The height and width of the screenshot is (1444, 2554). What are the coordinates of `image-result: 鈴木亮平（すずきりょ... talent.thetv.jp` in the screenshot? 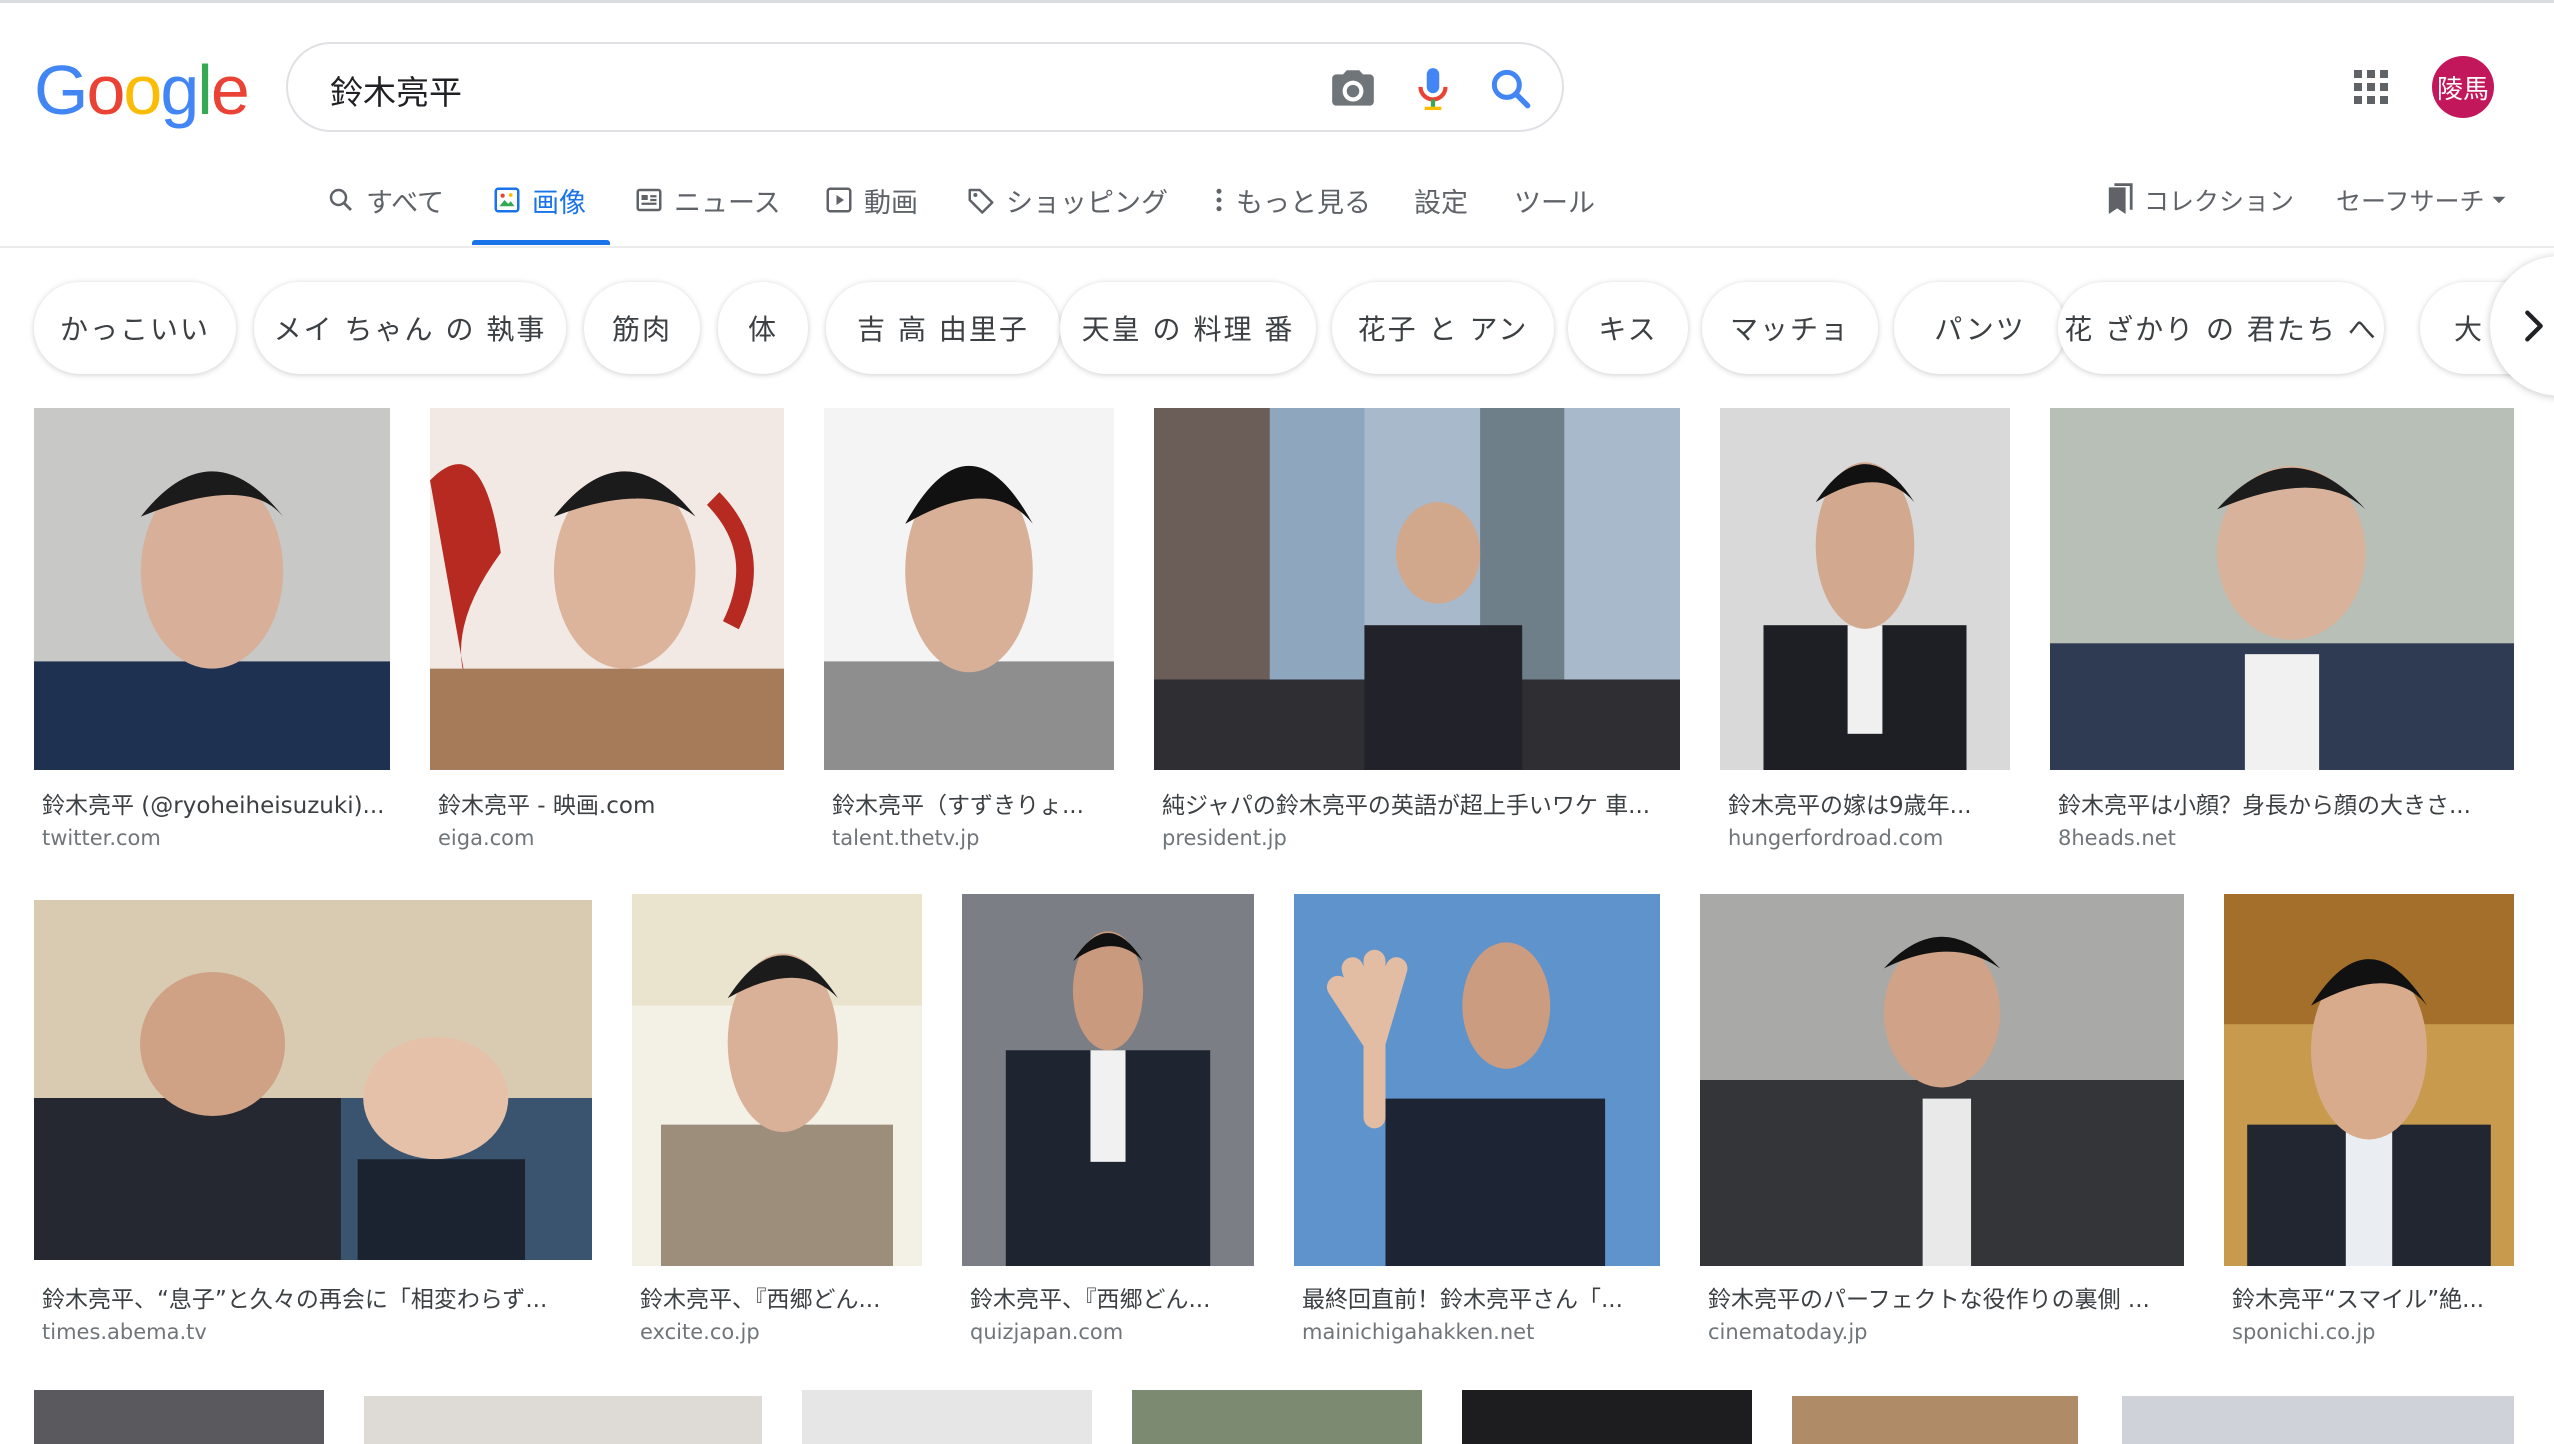 It's located at (969, 633).